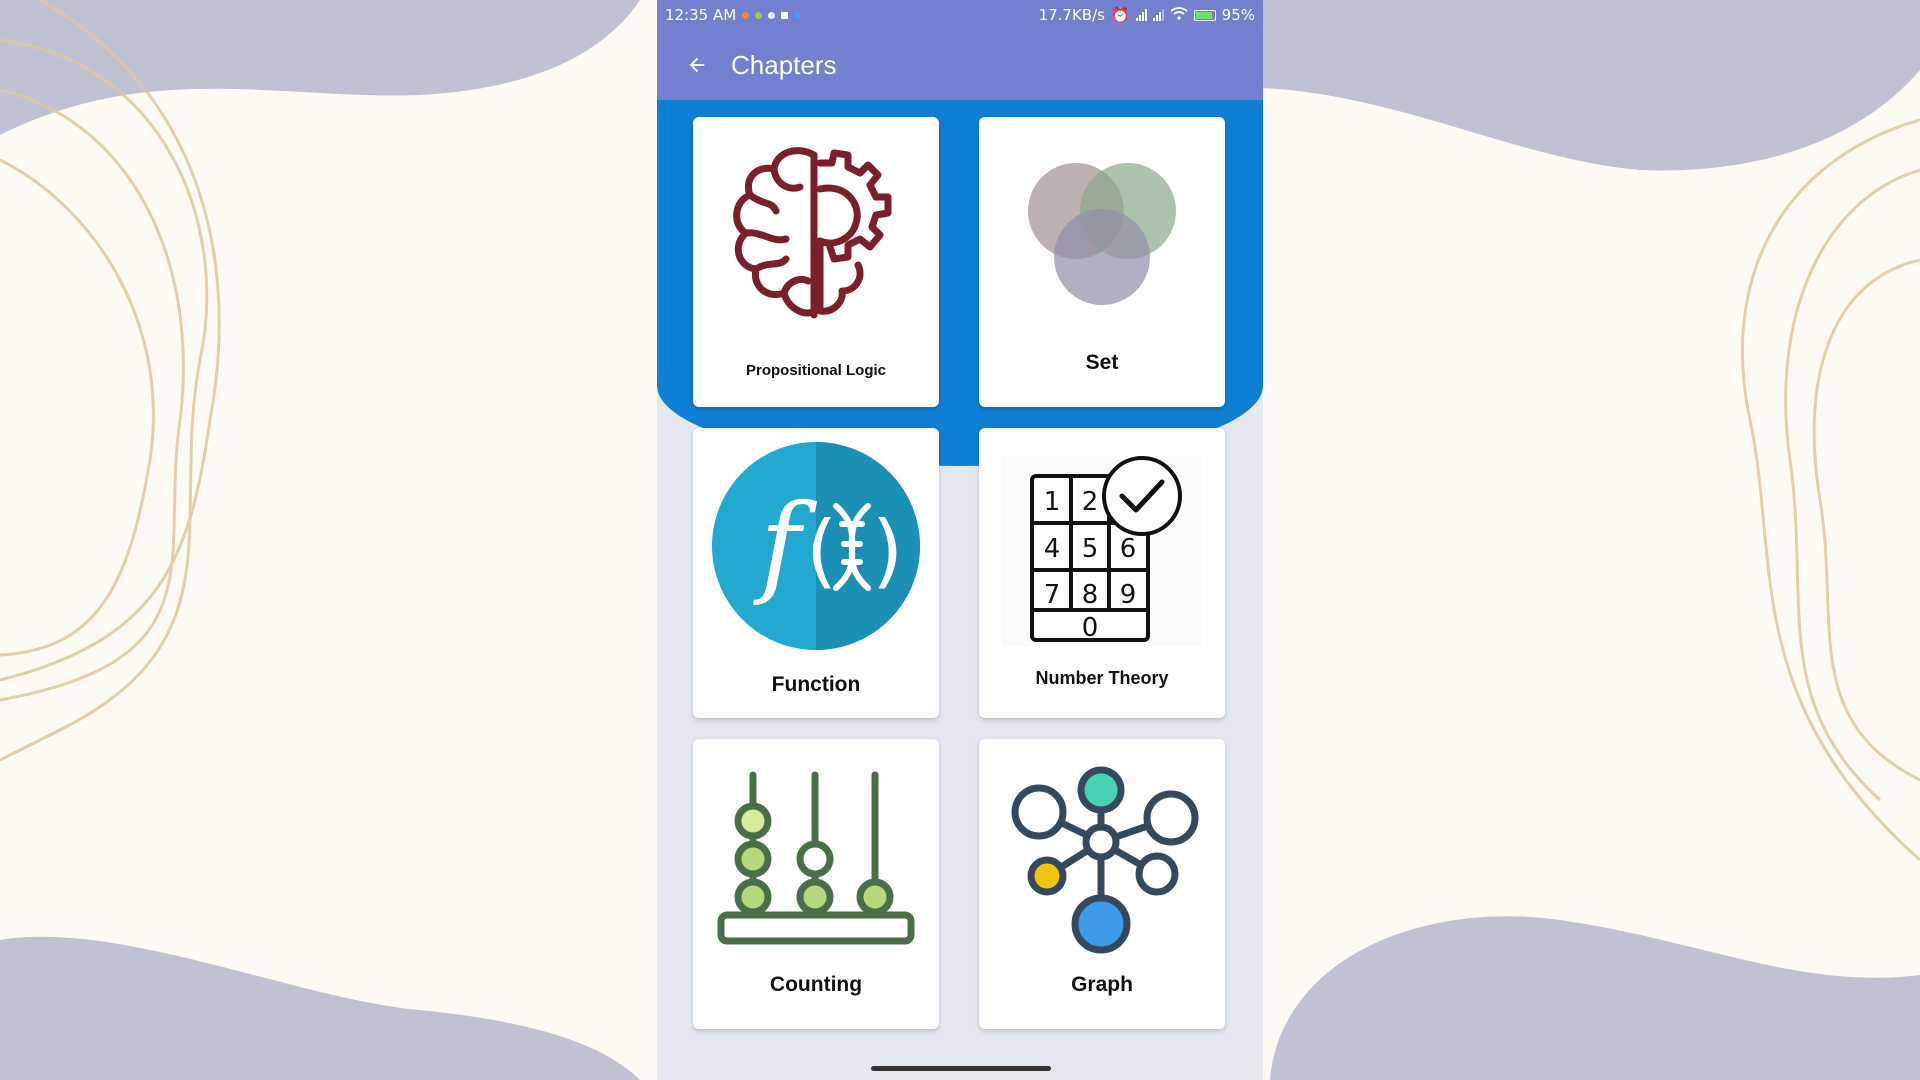 The height and width of the screenshot is (1080, 1920). Describe the element at coordinates (784, 64) in the screenshot. I see `page-title: Chapters` at that location.